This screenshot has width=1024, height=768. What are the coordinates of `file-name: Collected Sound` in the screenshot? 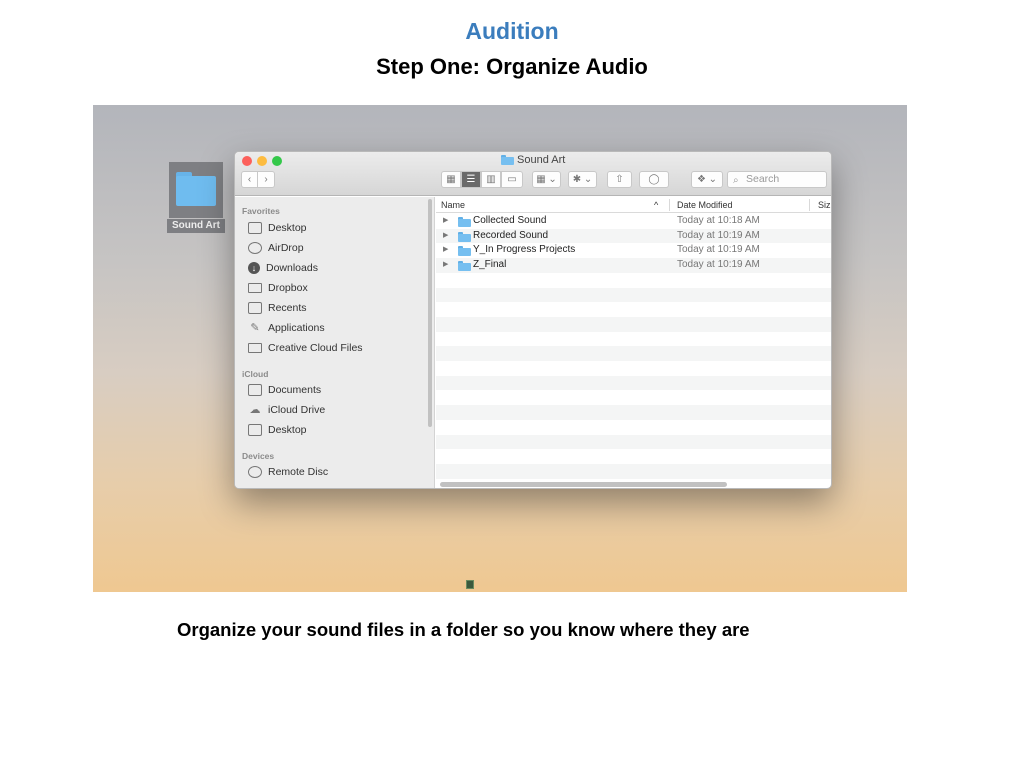 It's located at (510, 220).